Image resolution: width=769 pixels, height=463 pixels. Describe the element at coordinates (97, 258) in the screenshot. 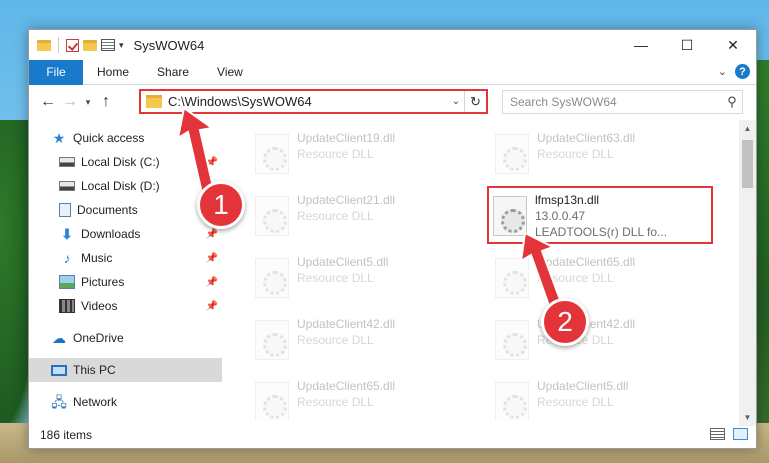

I see `sidebar-item-label: Music` at that location.